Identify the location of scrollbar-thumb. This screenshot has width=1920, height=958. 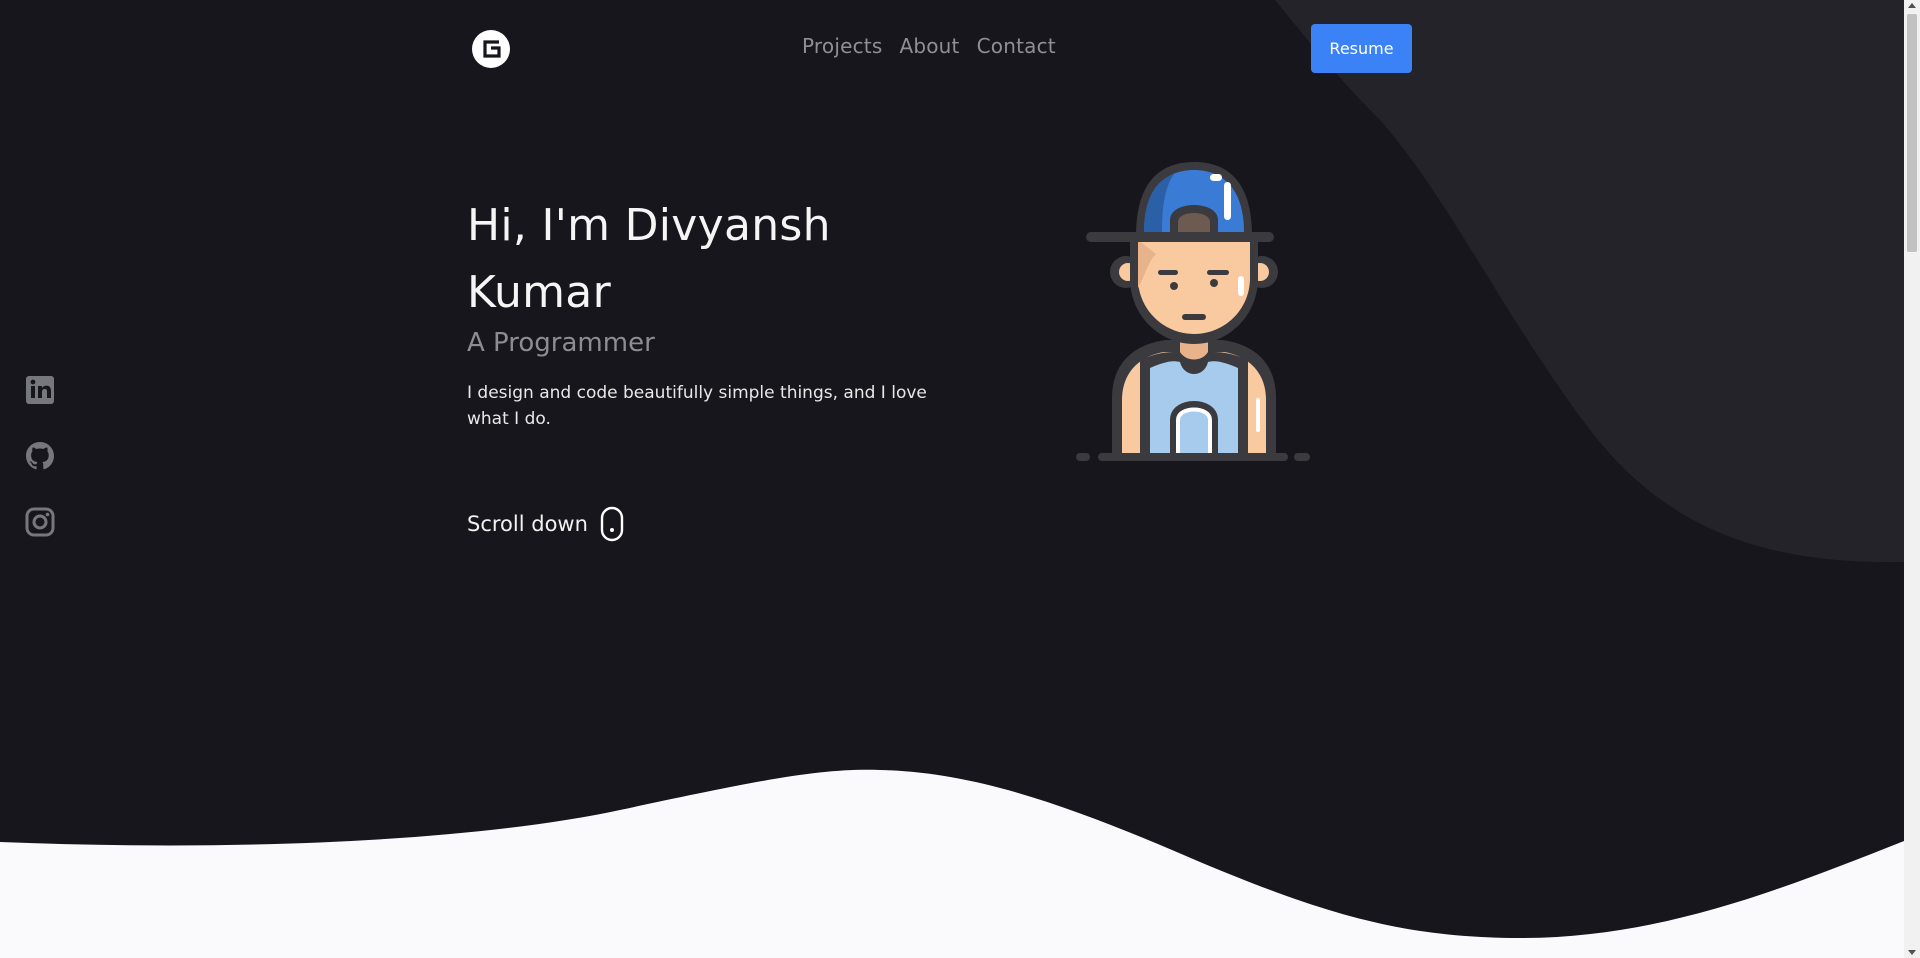
(1912, 133).